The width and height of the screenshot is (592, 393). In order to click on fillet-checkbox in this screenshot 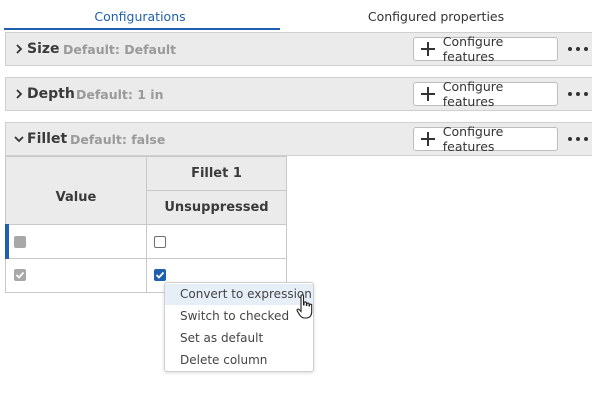, I will do `click(160, 242)`.